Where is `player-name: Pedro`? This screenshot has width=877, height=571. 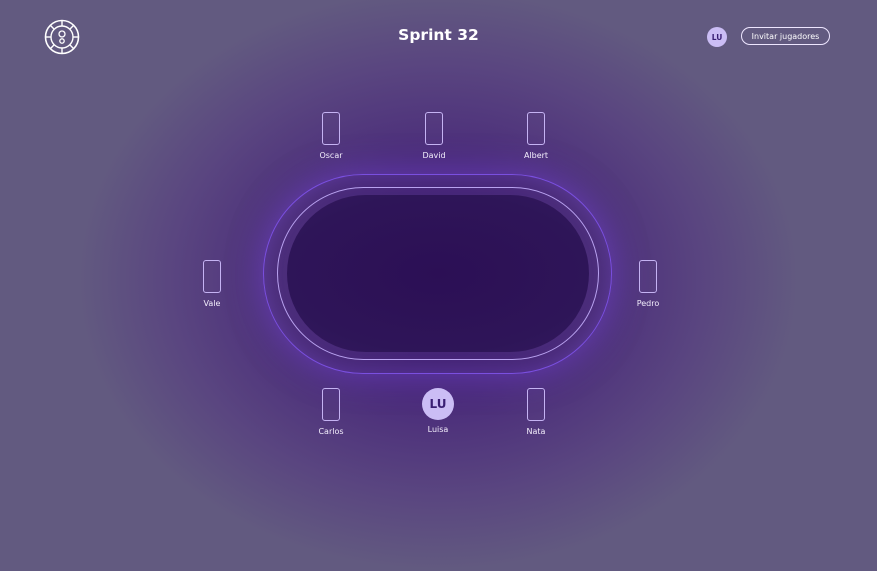
player-name: Pedro is located at coordinates (648, 303).